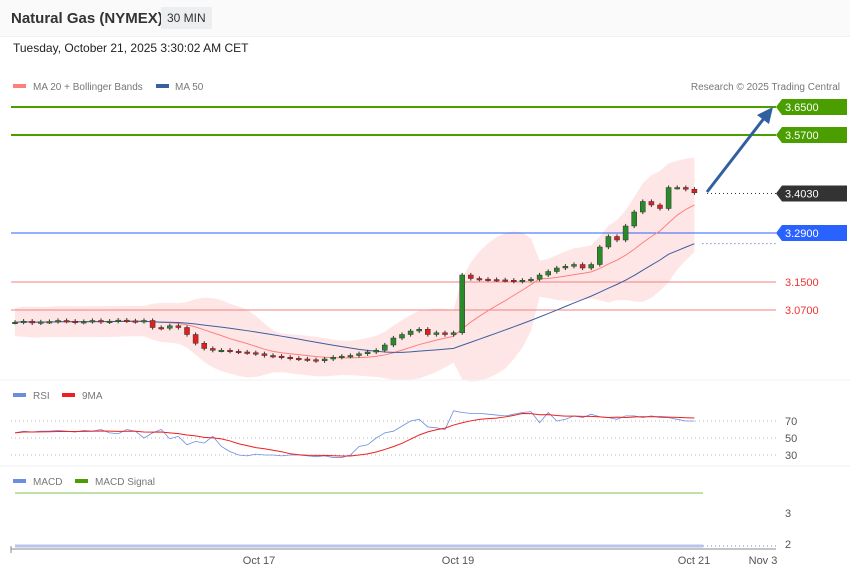 This screenshot has width=850, height=576. Describe the element at coordinates (802, 136) in the screenshot. I see `resistance-label: 3.5700` at that location.